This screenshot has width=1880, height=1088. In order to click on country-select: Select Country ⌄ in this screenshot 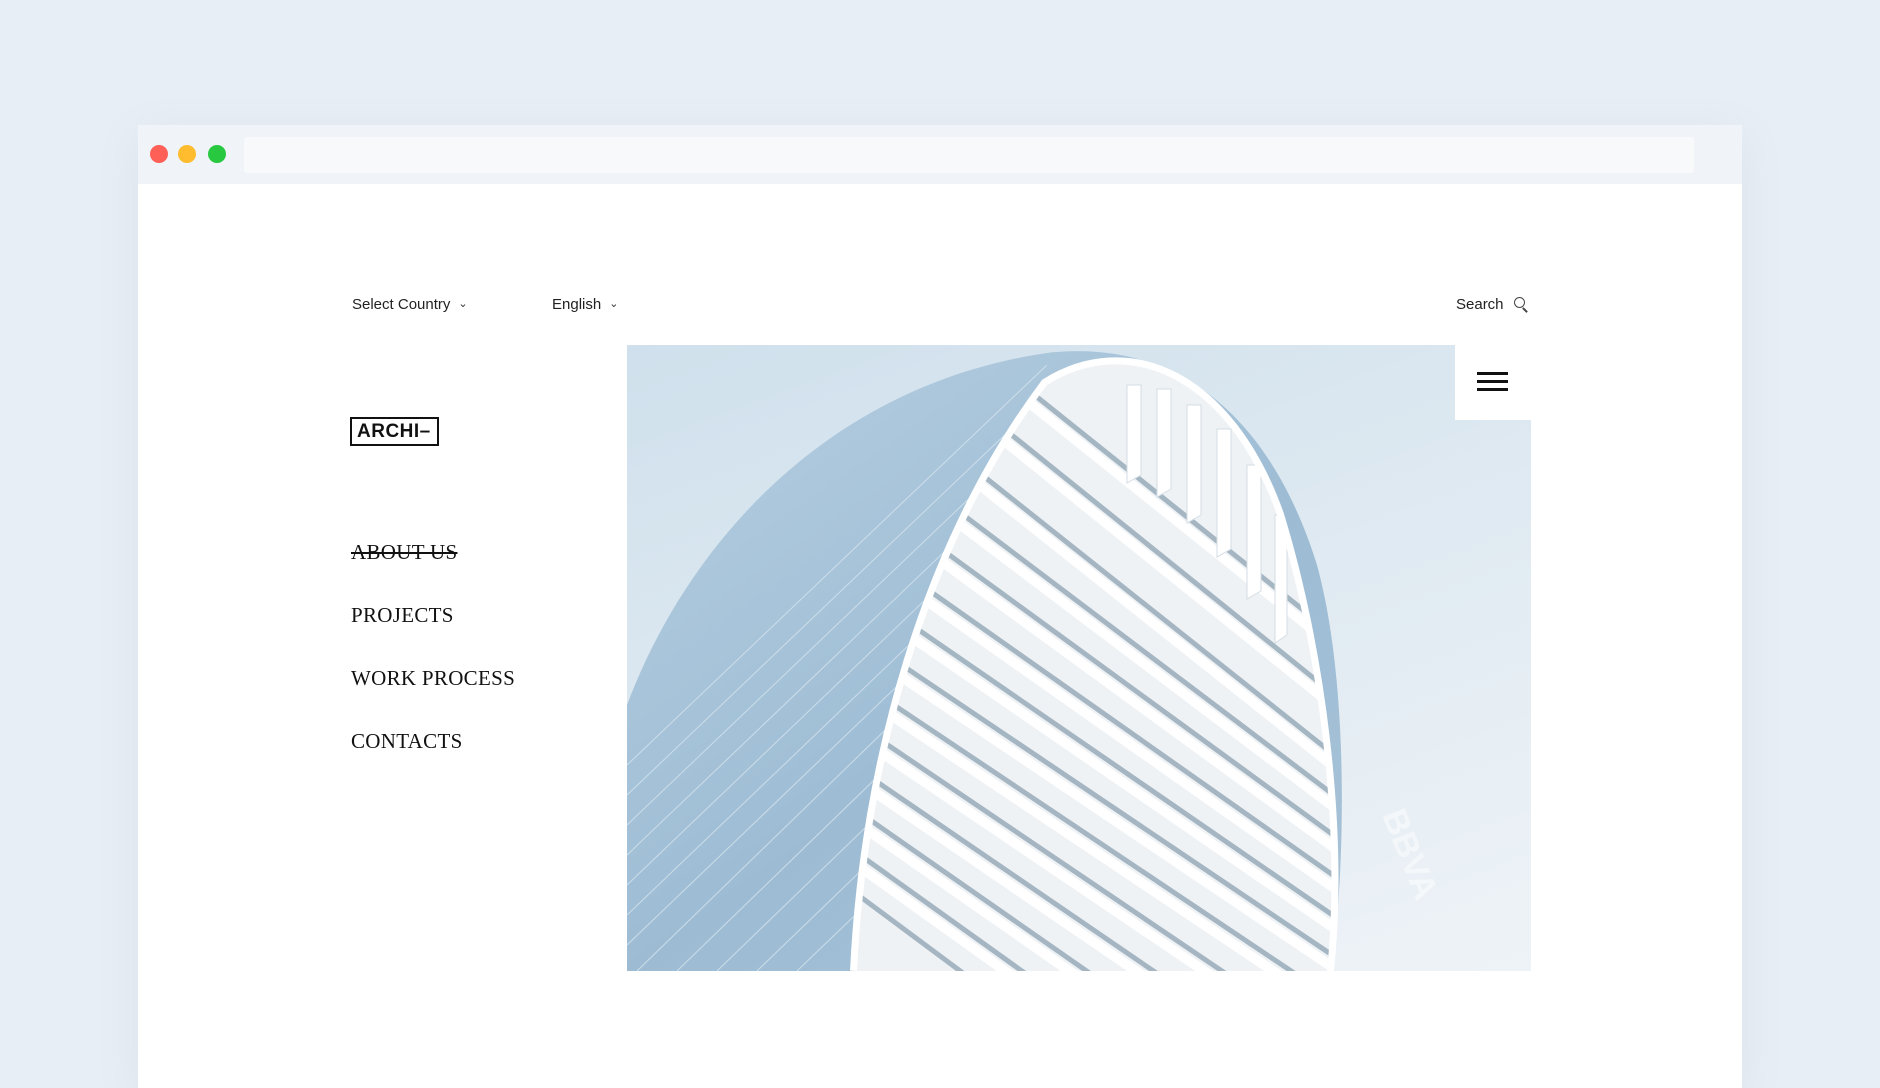, I will do `click(410, 304)`.